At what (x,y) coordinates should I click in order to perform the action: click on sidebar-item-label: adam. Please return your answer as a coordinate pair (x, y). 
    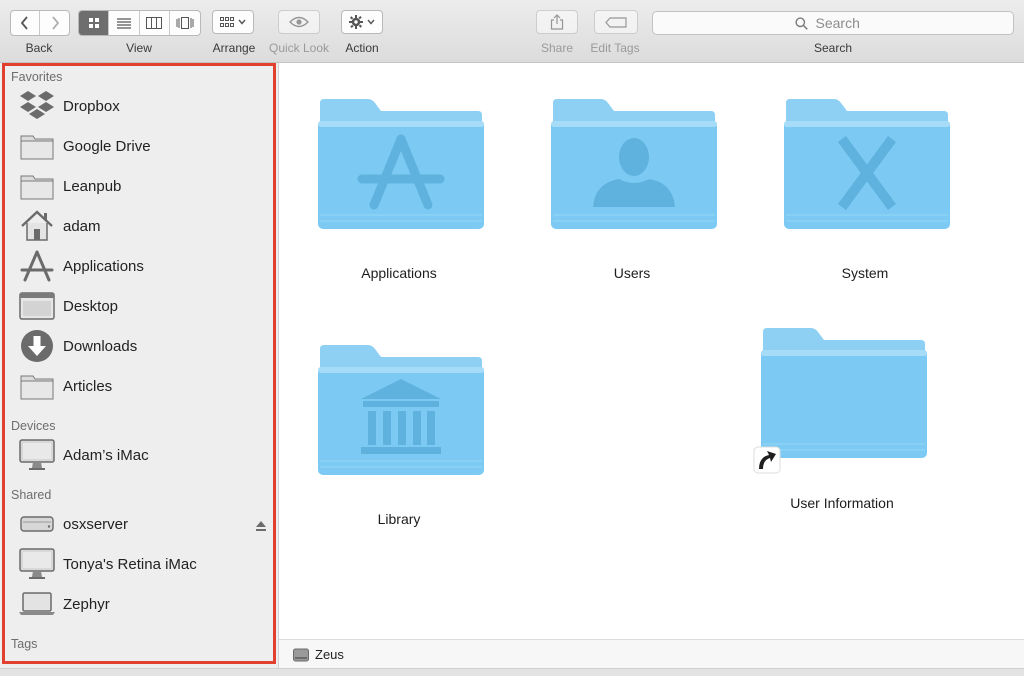
    Looking at the image, I should click on (82, 226).